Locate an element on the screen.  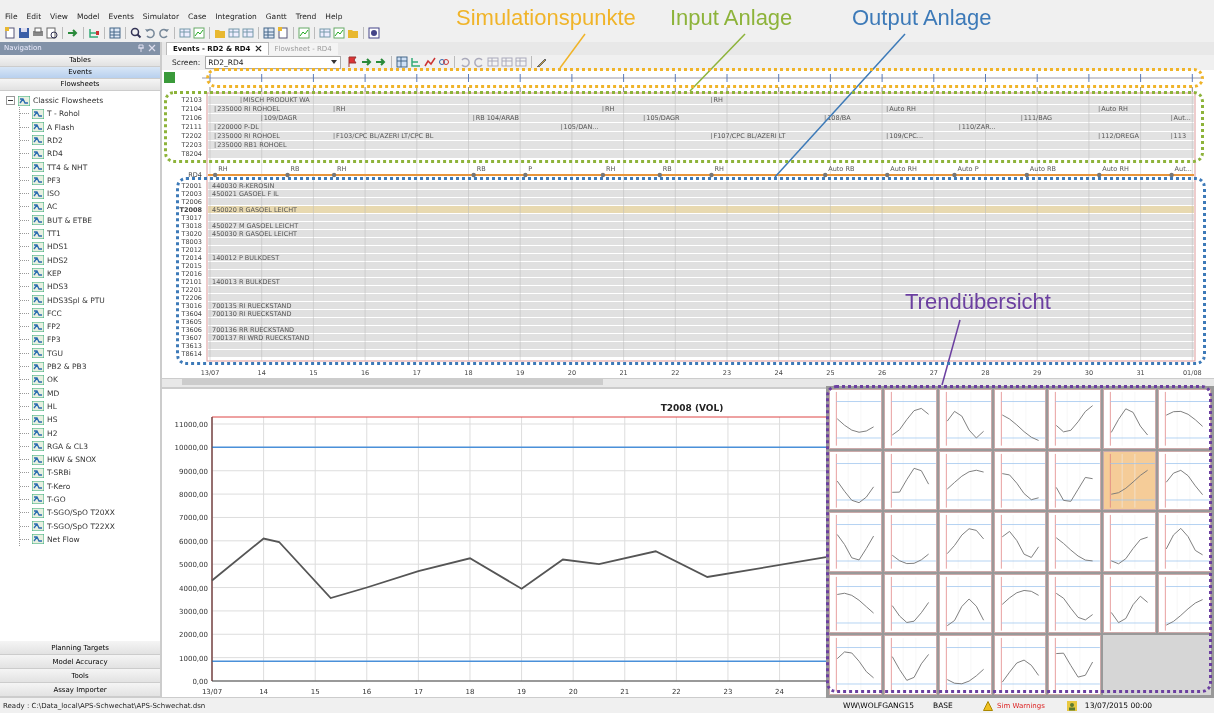
flag-icon is located at coordinates (353, 62).